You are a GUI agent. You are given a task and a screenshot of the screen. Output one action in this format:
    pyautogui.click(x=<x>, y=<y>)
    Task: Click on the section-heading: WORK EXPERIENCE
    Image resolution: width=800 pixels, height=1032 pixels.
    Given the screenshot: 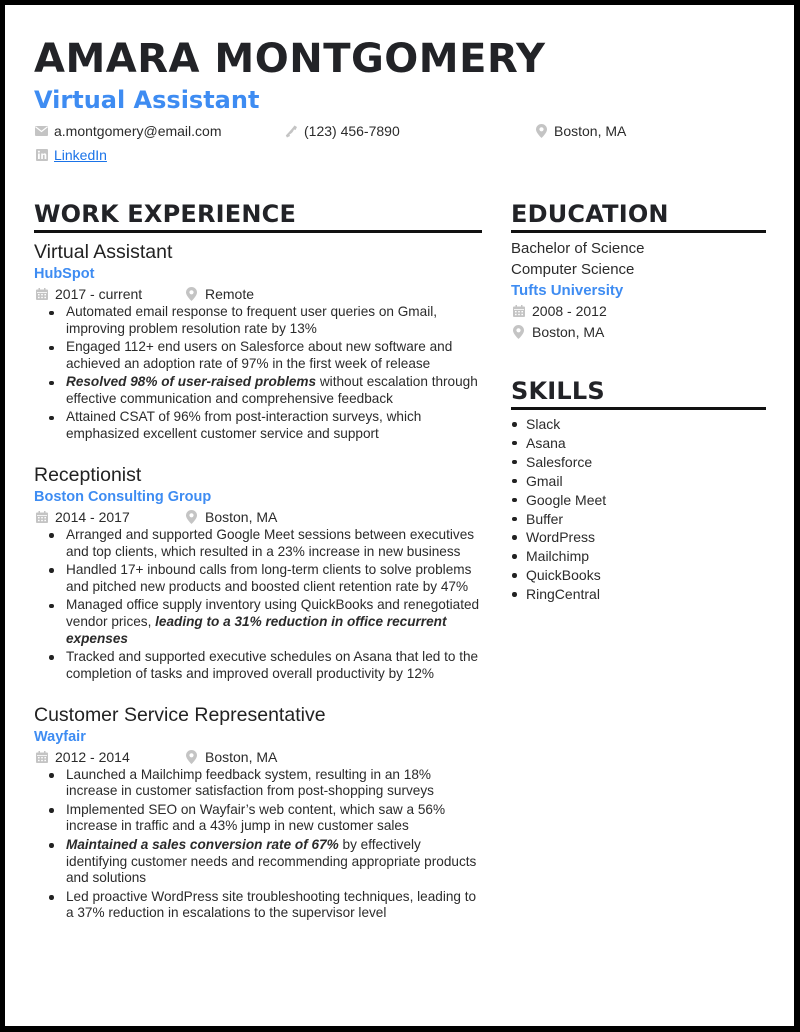 What is the action you would take?
    pyautogui.click(x=258, y=217)
    